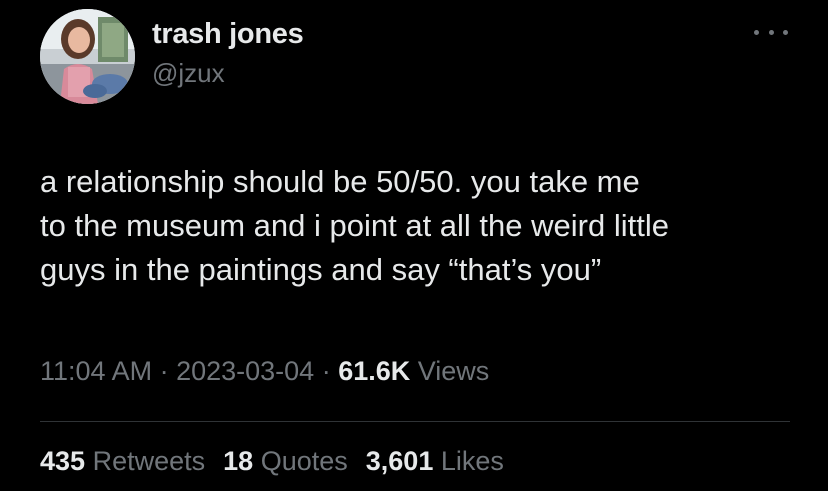 This screenshot has height=491, width=828. I want to click on divider, so click(415, 421).